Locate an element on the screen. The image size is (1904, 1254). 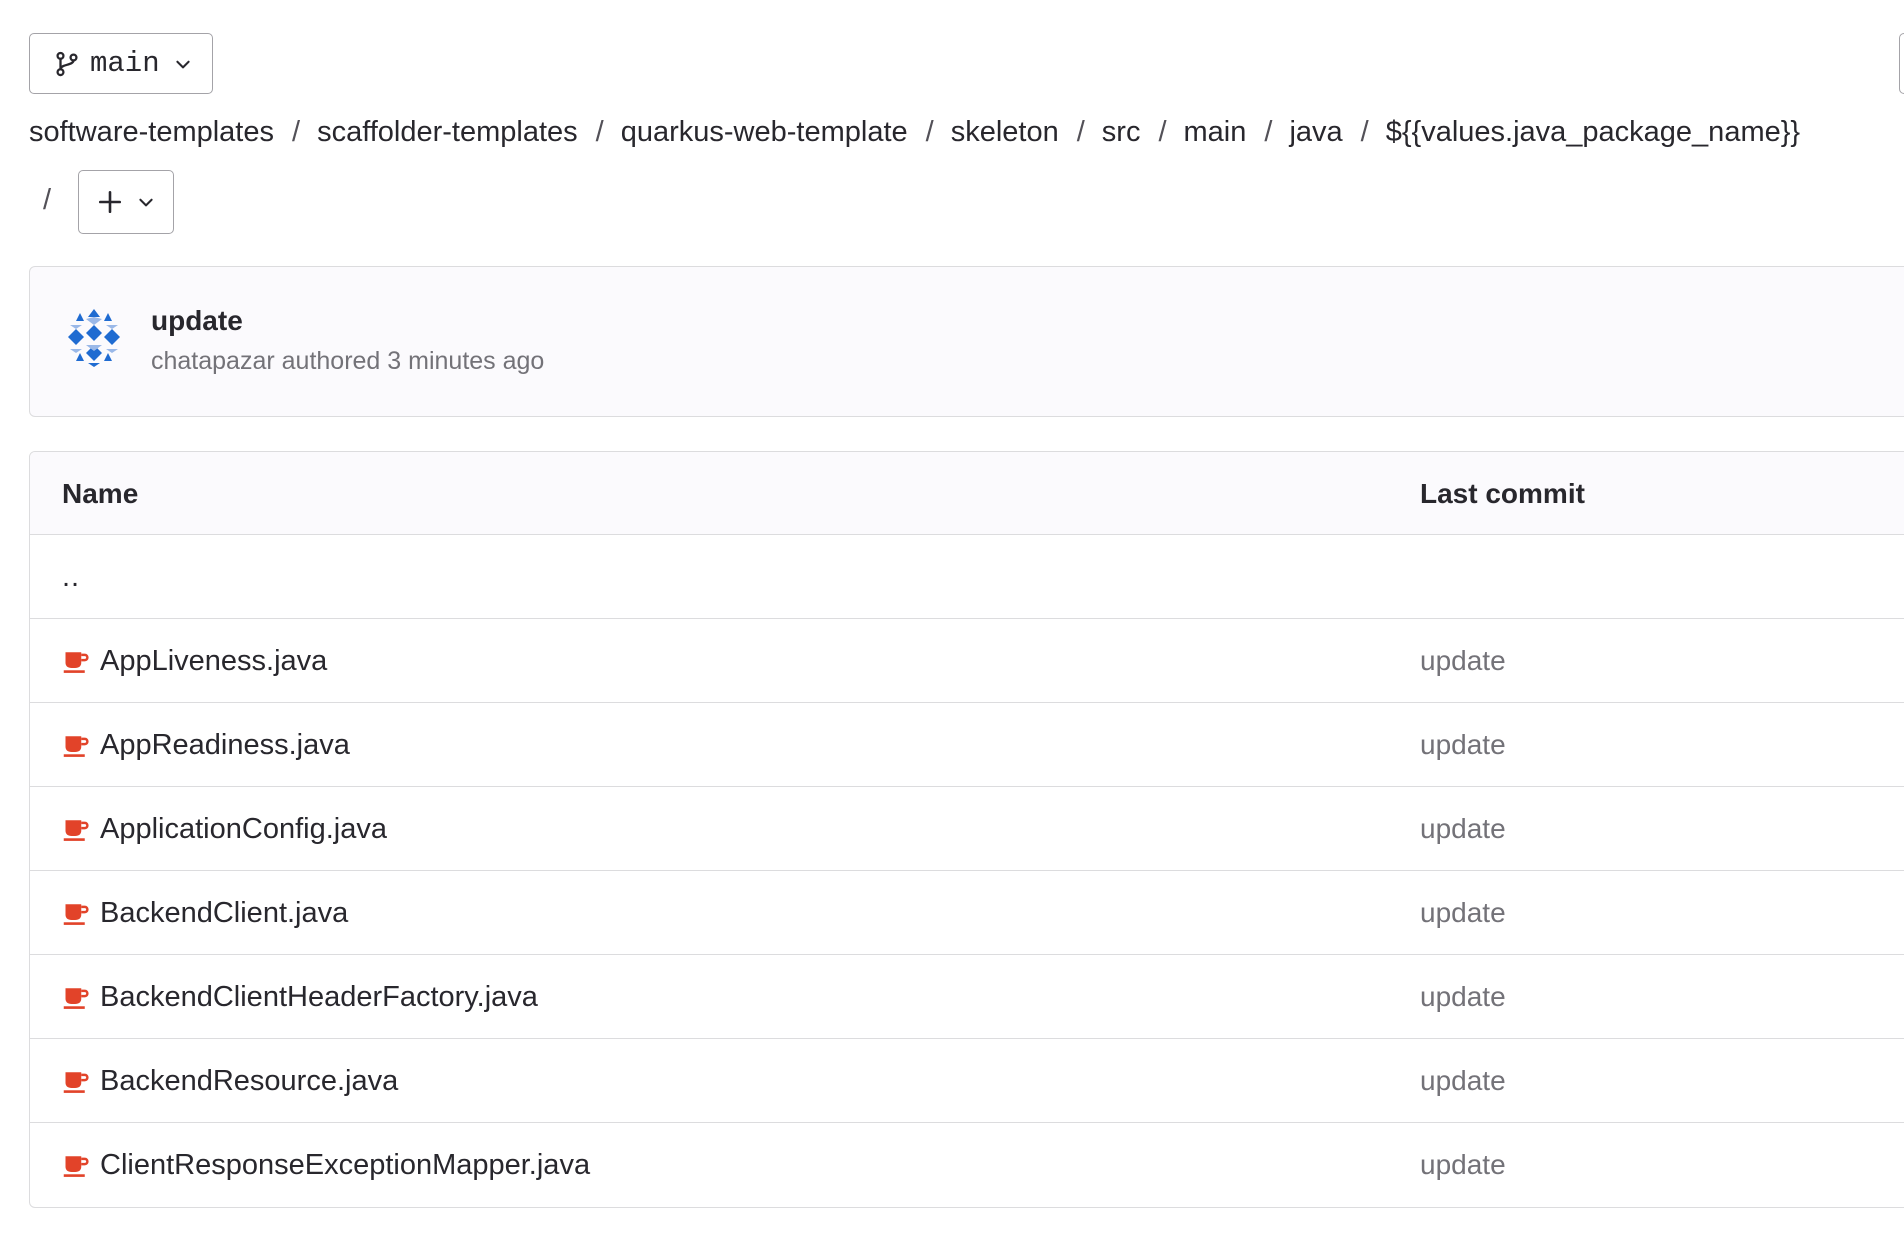
table-row: BackendClientHeaderFactory.java update is located at coordinates (967, 997).